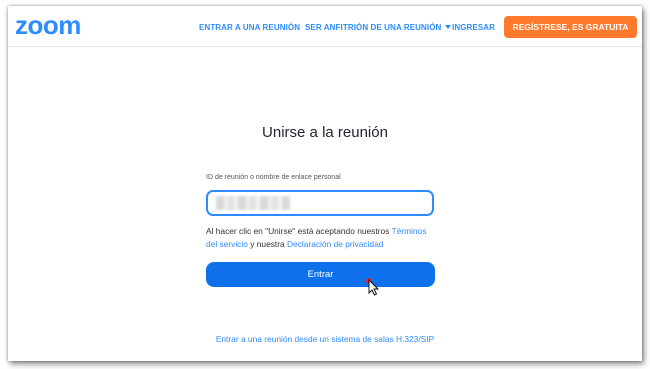 The width and height of the screenshot is (650, 369). What do you see at coordinates (48, 25) in the screenshot?
I see `zoom-logo: zoom` at bounding box center [48, 25].